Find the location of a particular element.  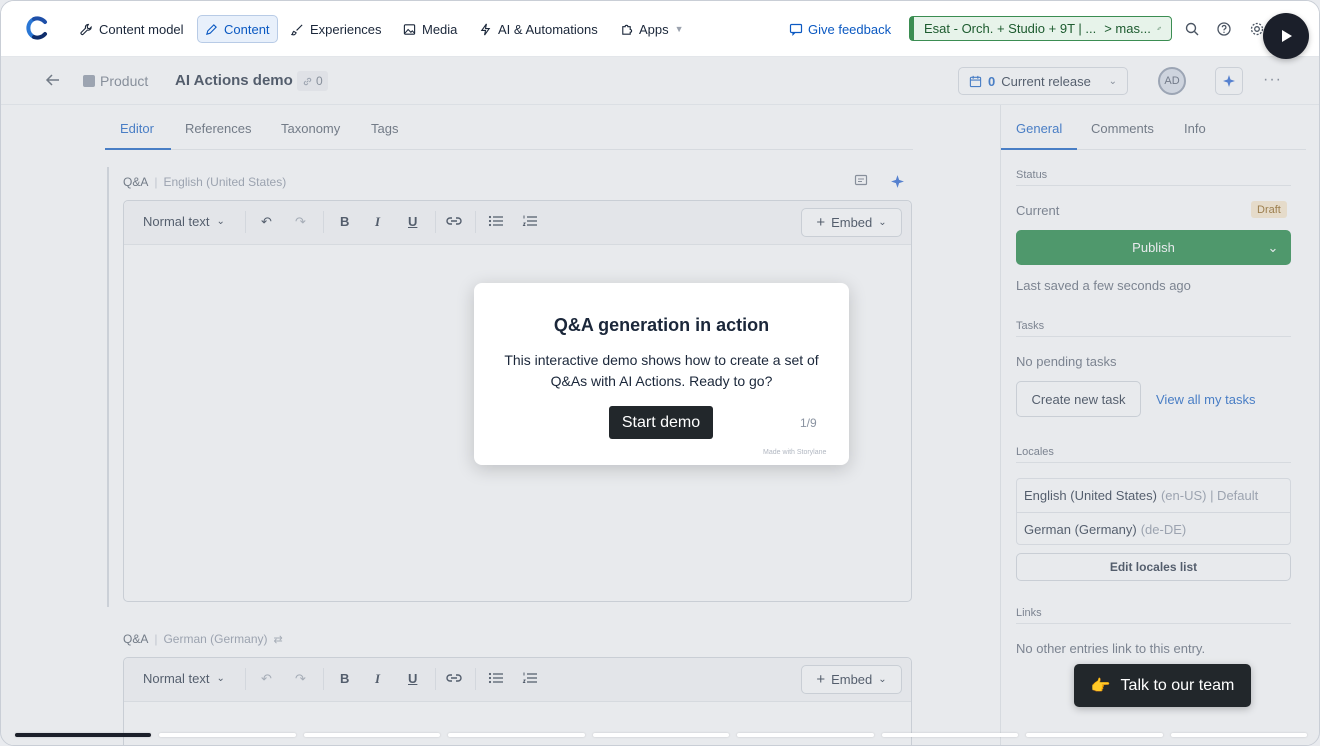

nav-media: Media is located at coordinates (430, 29).